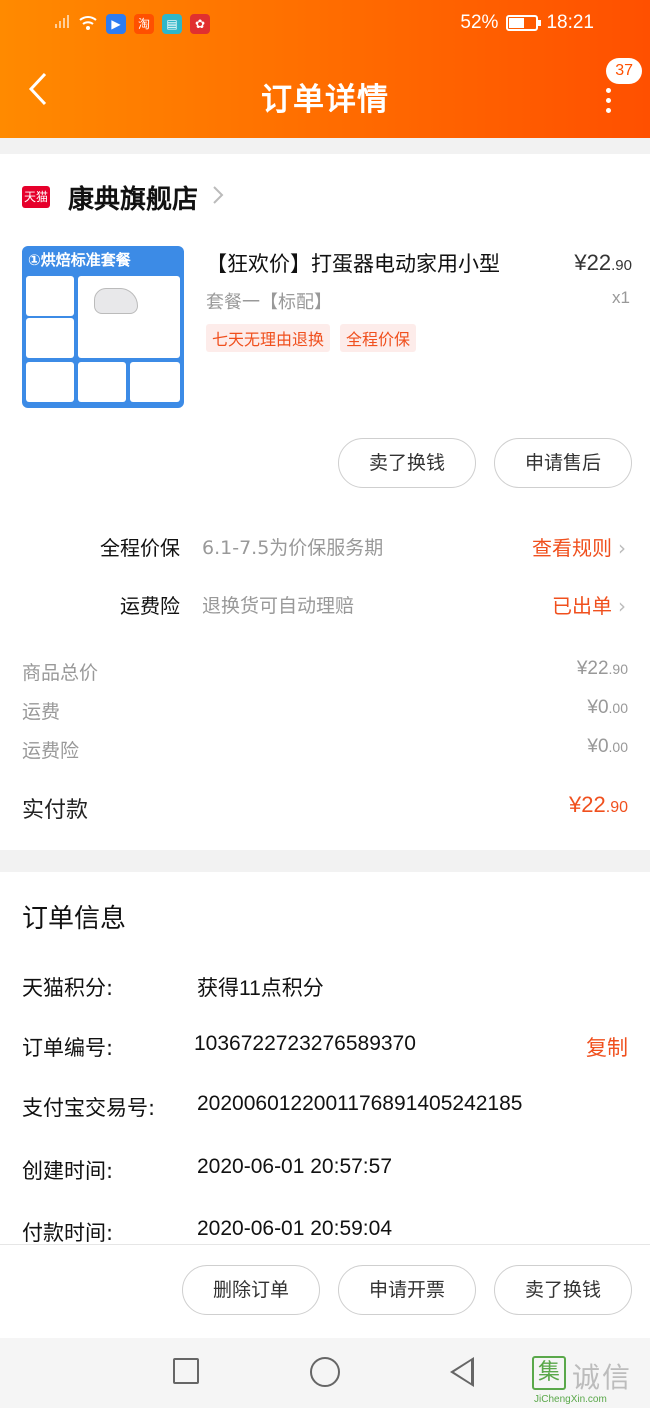 The height and width of the screenshot is (1408, 650). I want to click on paid-label: 实付款, so click(55, 810).